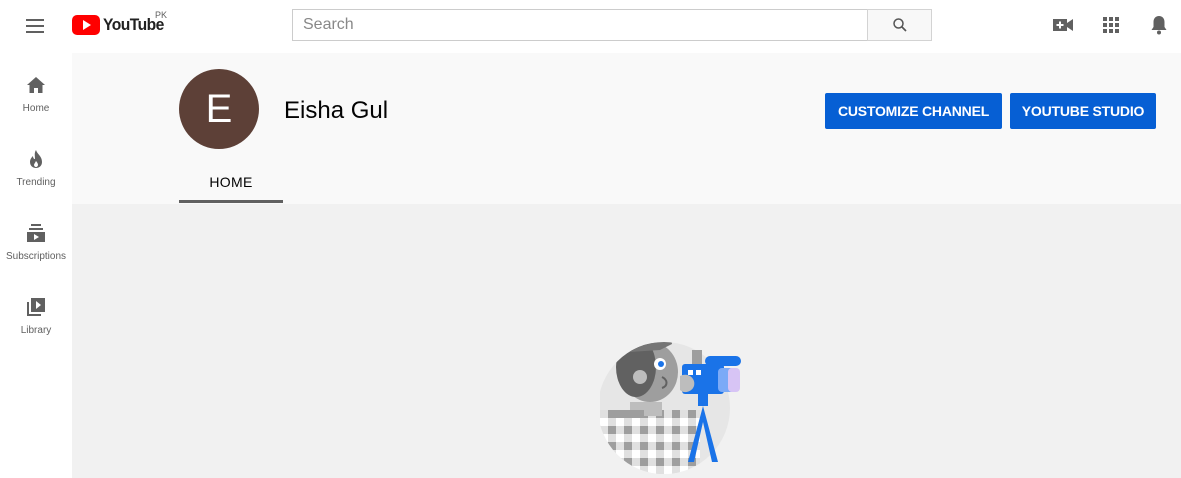 The width and height of the screenshot is (1181, 478). I want to click on library-icon, so click(36, 307).